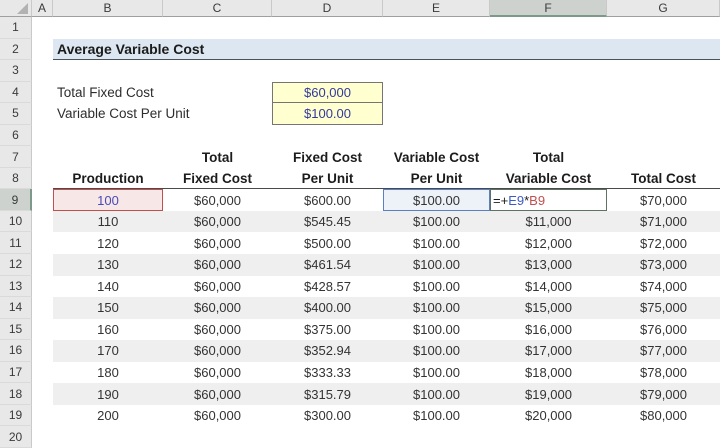  What do you see at coordinates (162, 93) in the screenshot?
I see `total-fixed-cost-label: Total Fixed Cost` at bounding box center [162, 93].